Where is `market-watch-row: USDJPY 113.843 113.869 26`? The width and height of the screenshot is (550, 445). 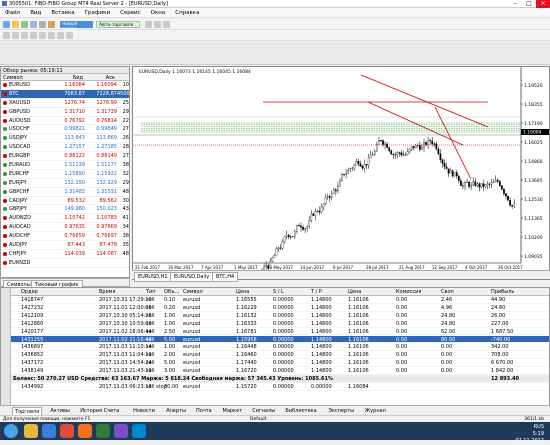 market-watch-row: USDJPY 113.843 113.869 26 is located at coordinates (65, 139).